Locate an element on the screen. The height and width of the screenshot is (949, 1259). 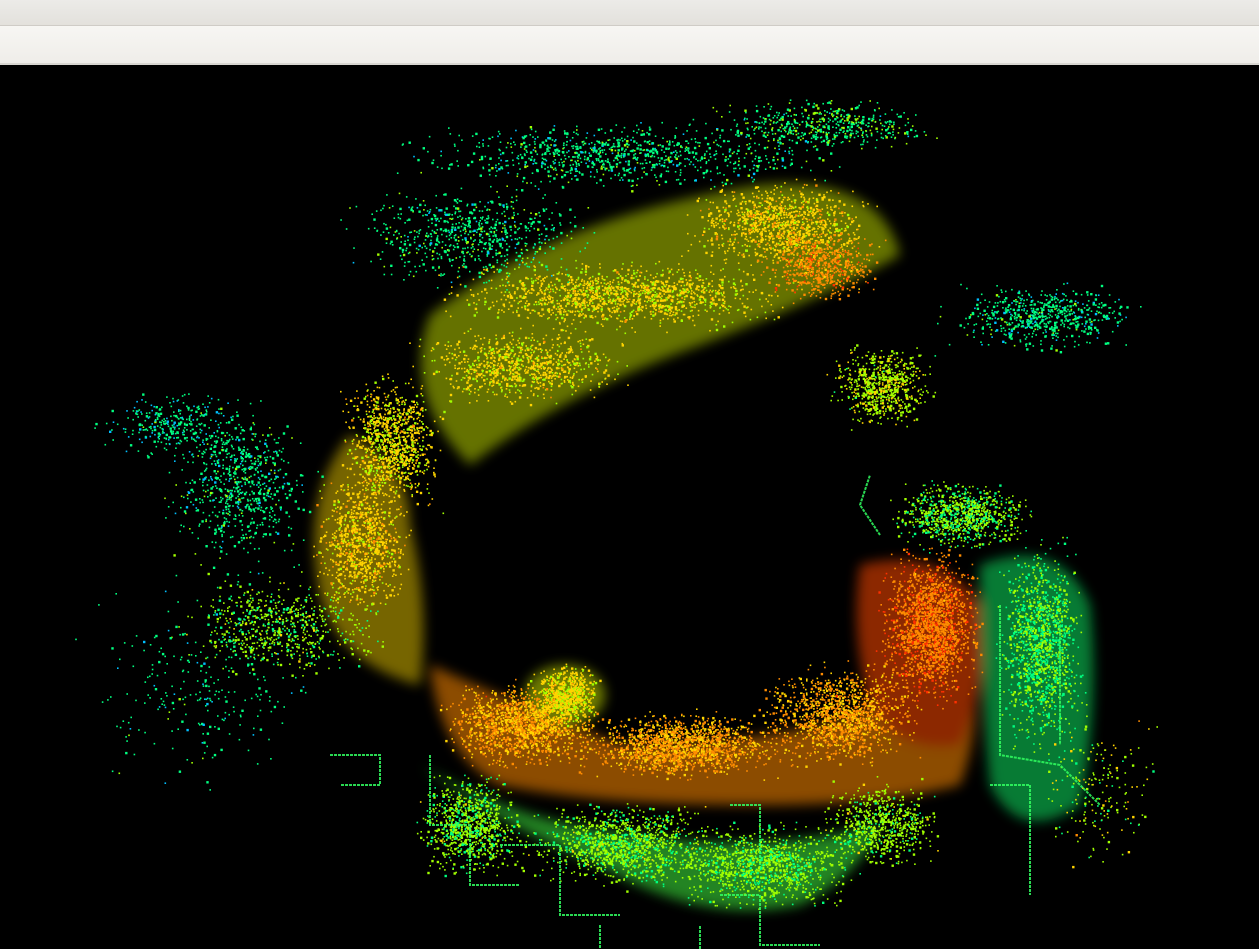
toolbar is located at coordinates (629, 45).